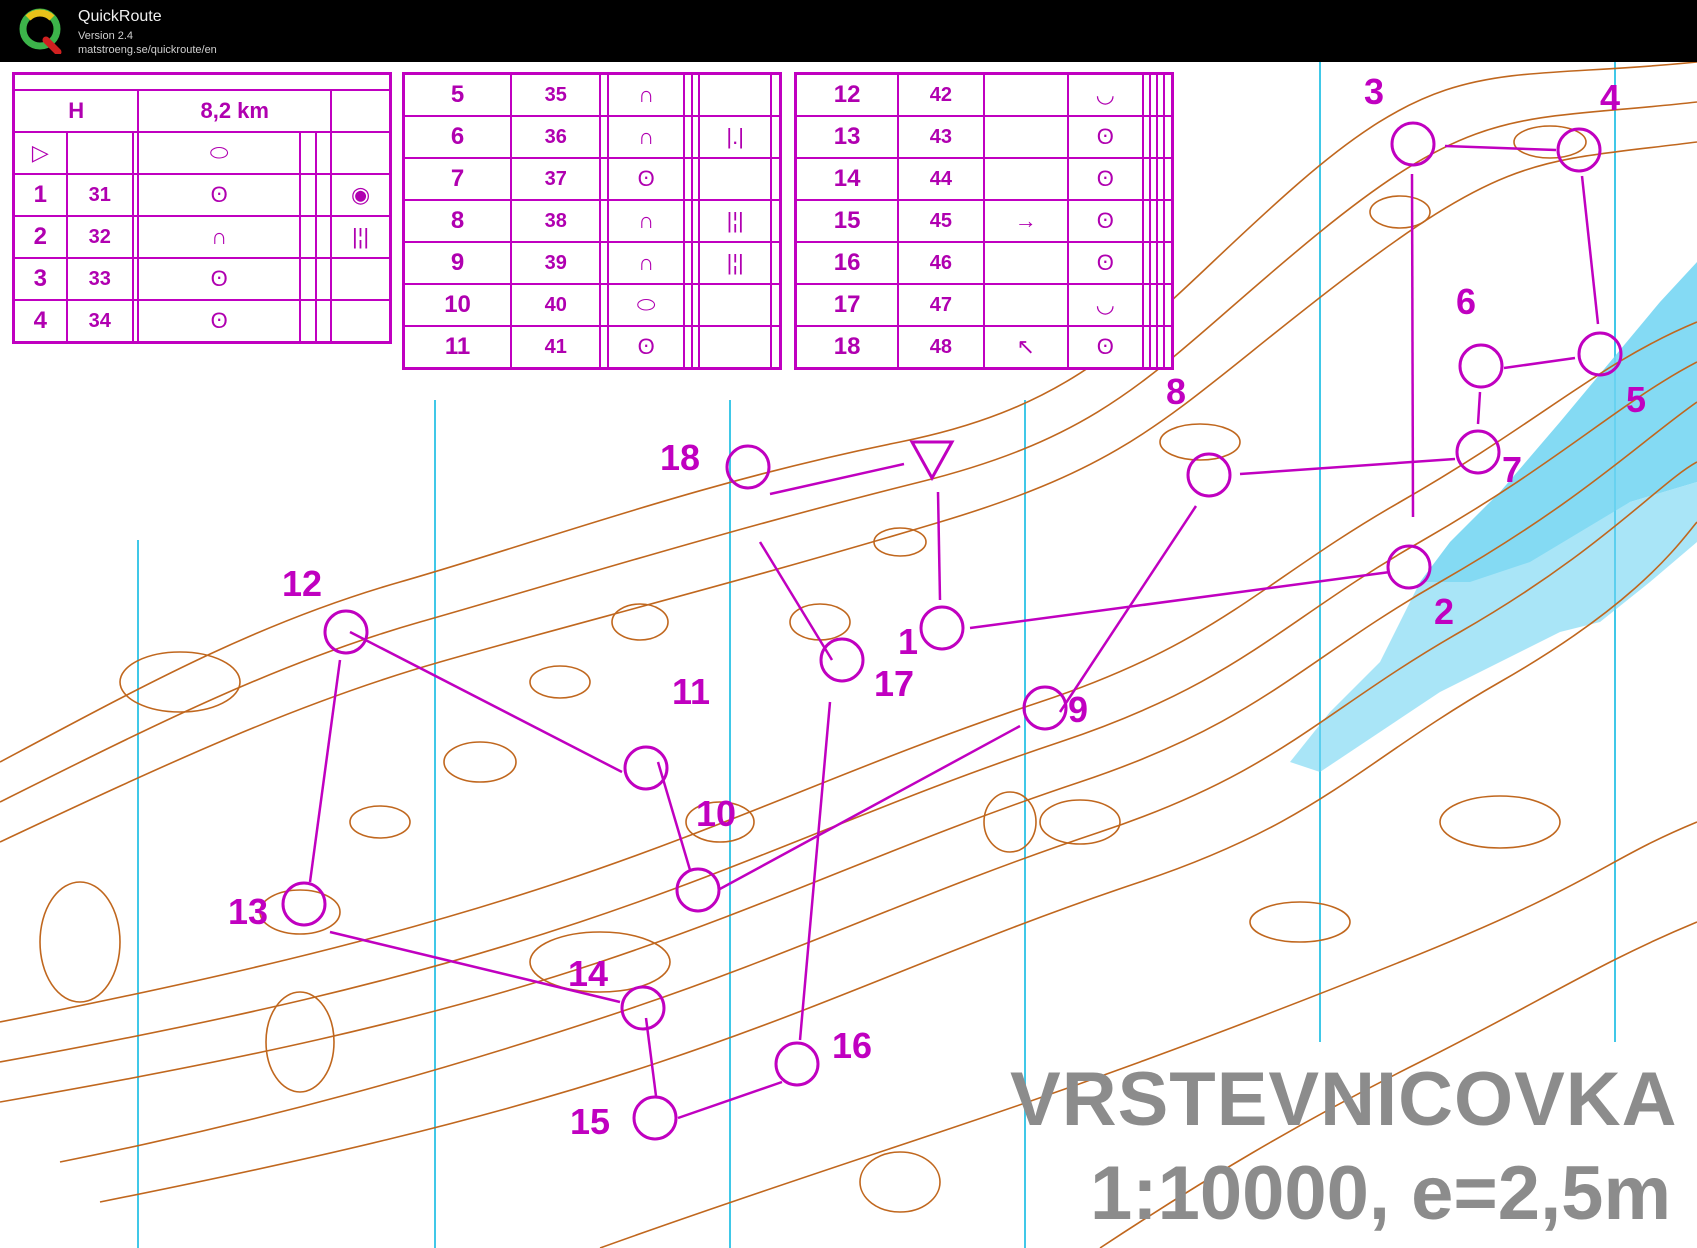 The width and height of the screenshot is (1697, 1248). I want to click on control-label-4: 4, so click(1610, 97).